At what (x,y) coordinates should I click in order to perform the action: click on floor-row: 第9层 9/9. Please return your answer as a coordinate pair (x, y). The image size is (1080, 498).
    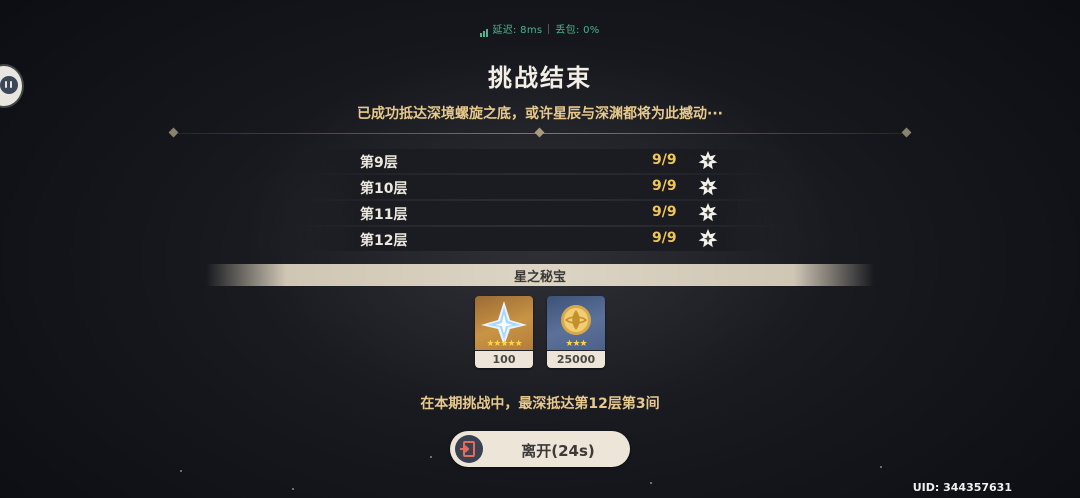
    Looking at the image, I should click on (540, 161).